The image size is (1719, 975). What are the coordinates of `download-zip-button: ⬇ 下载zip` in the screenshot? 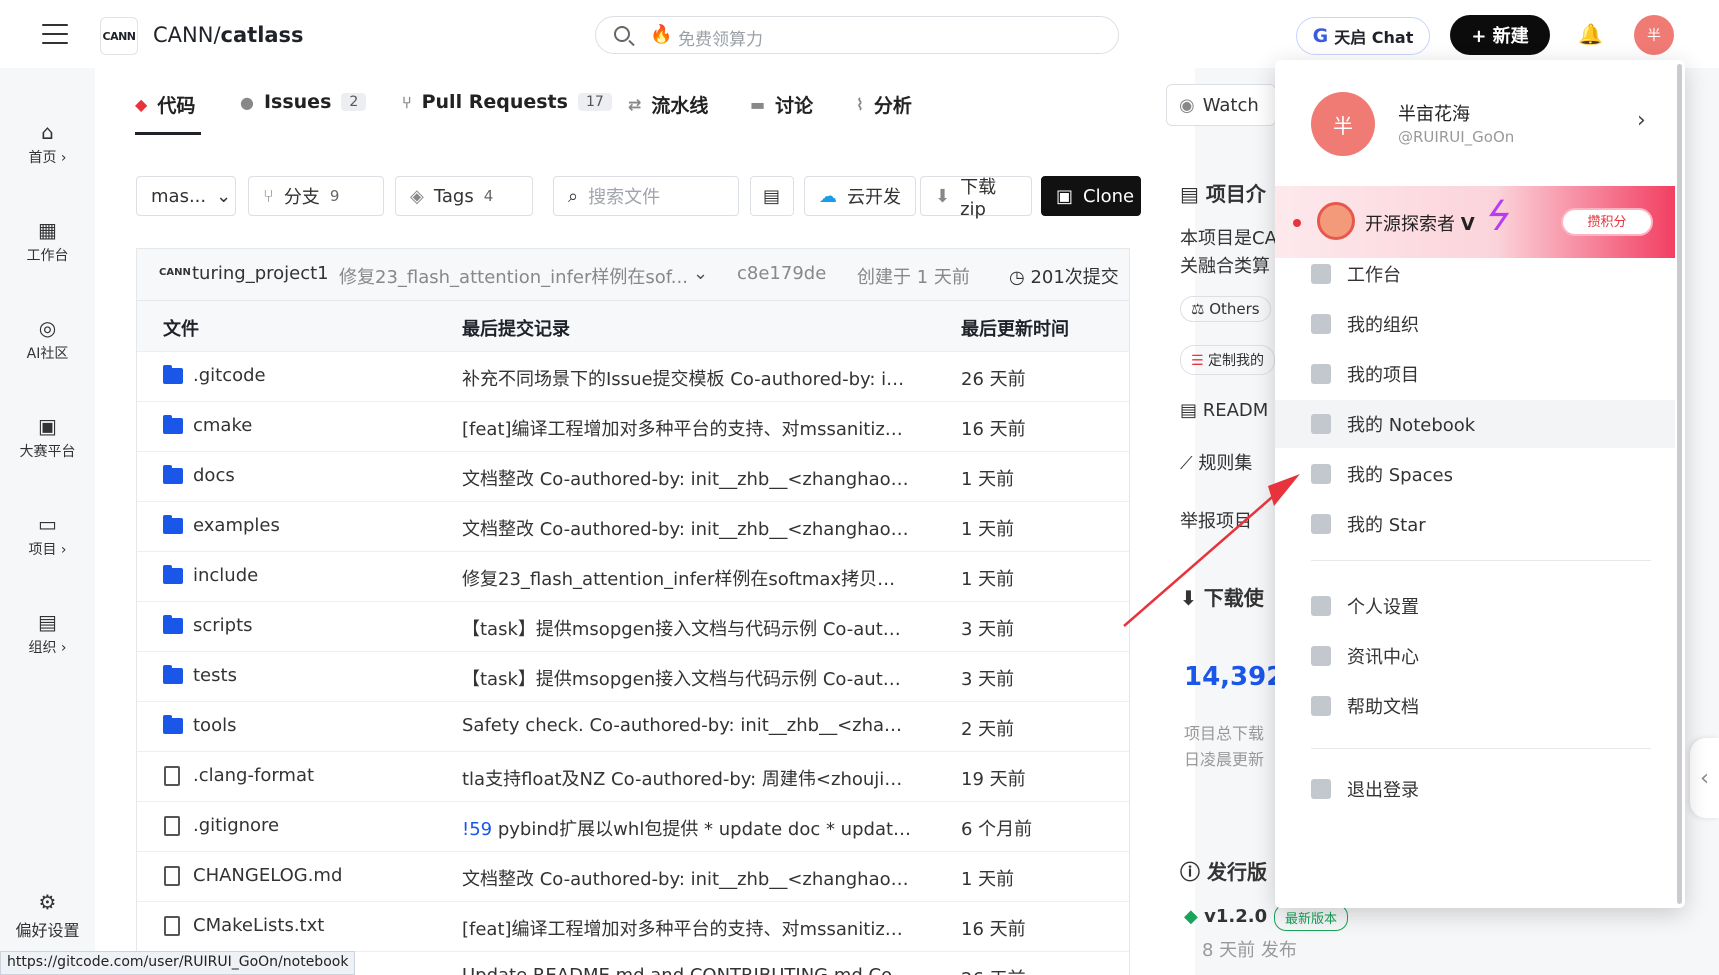 It's located at (976, 198).